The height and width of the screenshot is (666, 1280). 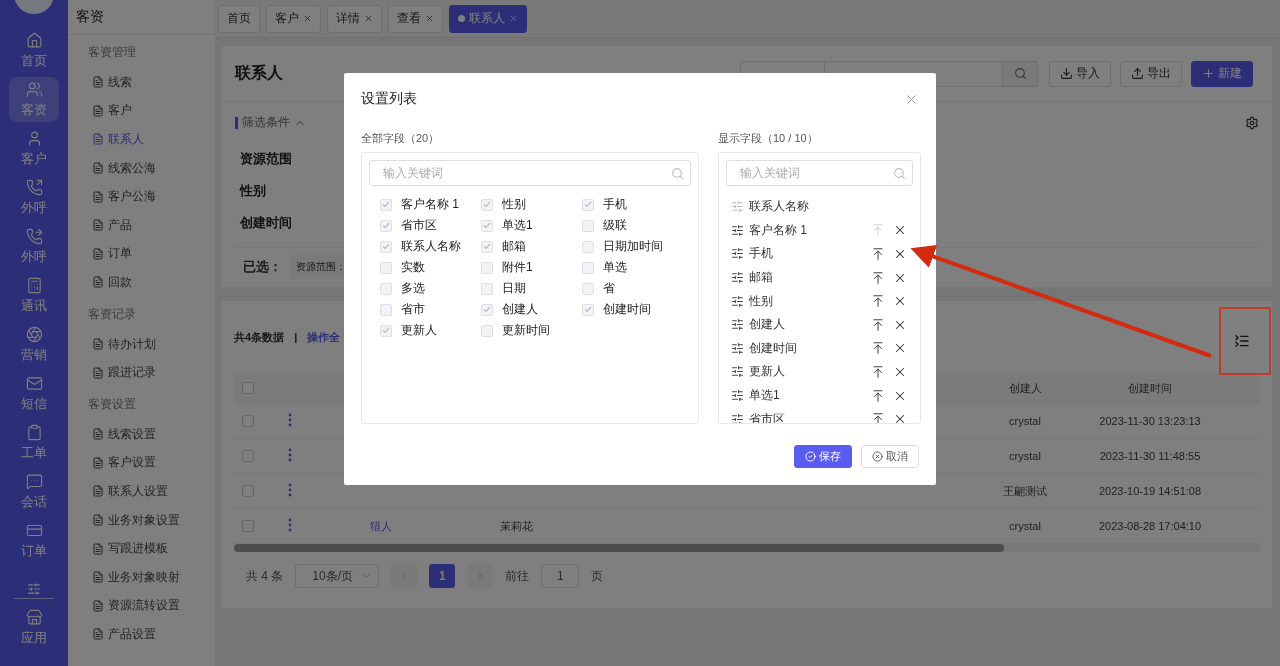 What do you see at coordinates (531, 246) in the screenshot?
I see `field-checkbox: 邮箱` at bounding box center [531, 246].